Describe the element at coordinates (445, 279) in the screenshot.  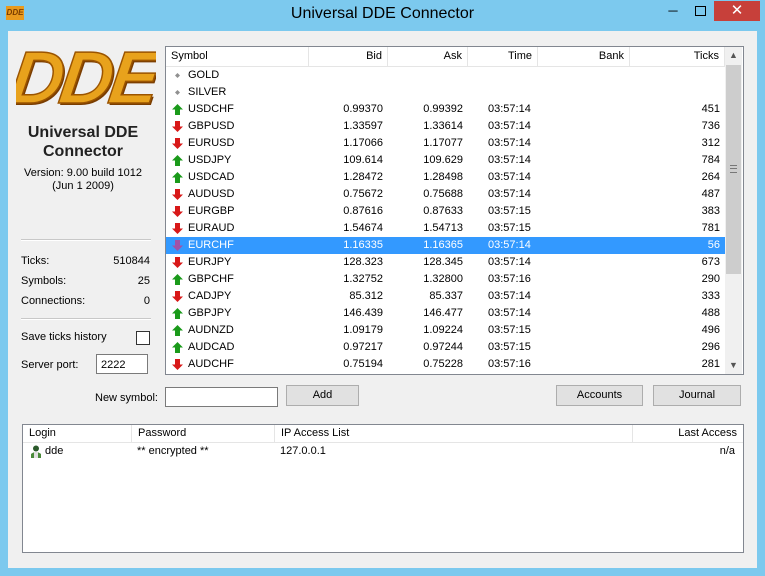
I see `table-row: GBPCHF 1.32752 1.32800 03:57:16 290` at that location.